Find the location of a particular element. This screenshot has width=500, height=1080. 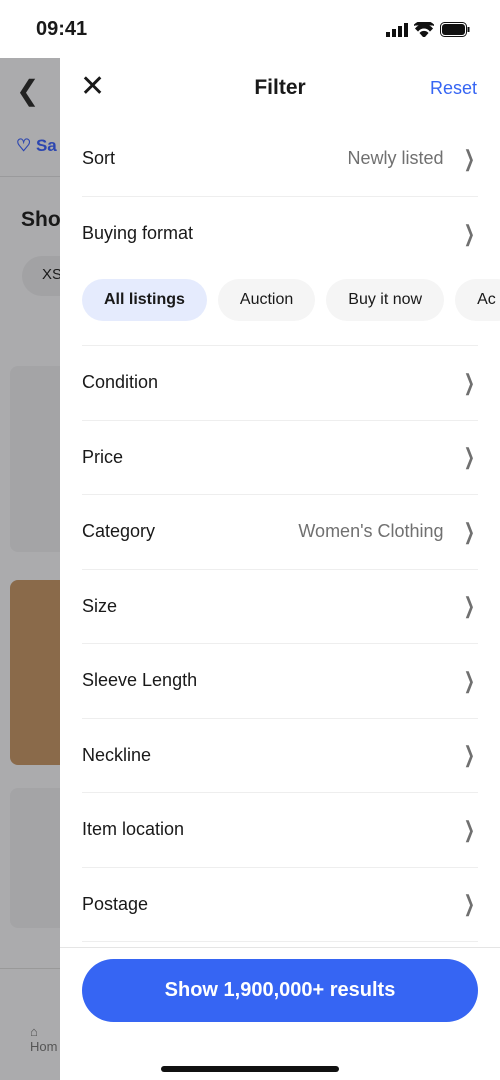

row-value: Newly listed is located at coordinates (395, 158).